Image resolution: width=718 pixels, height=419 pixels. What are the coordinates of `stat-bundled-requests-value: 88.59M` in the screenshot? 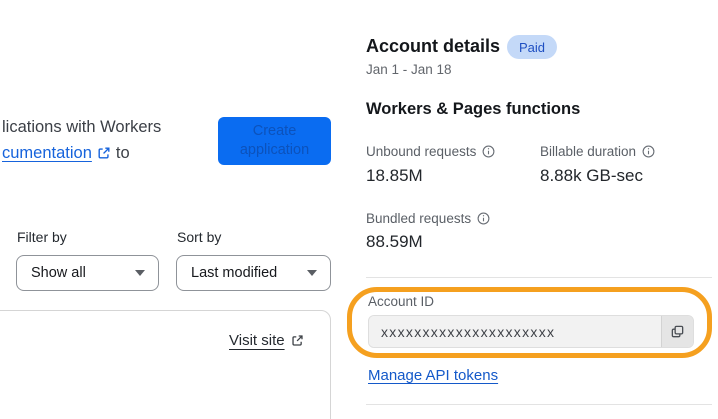 It's located at (394, 241).